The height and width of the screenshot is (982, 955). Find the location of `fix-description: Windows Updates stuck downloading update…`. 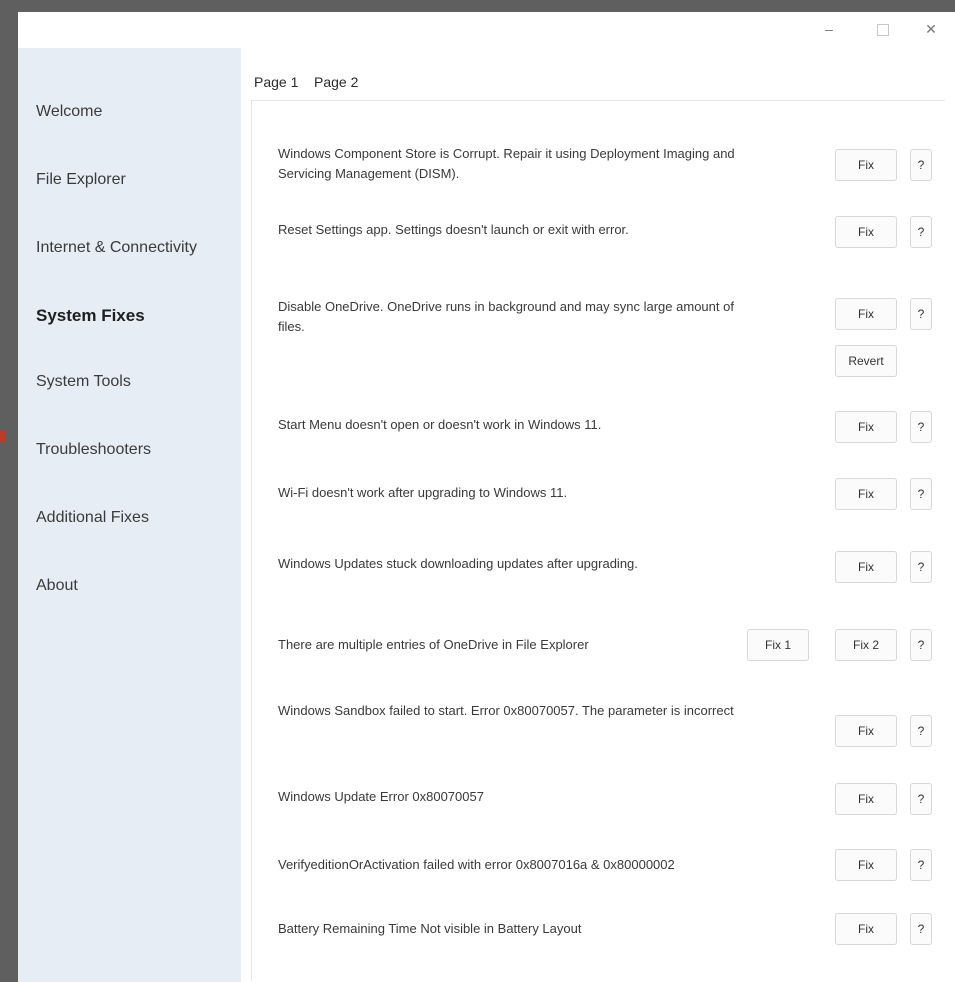

fix-description: Windows Updates stuck downloading update… is located at coordinates (458, 563).